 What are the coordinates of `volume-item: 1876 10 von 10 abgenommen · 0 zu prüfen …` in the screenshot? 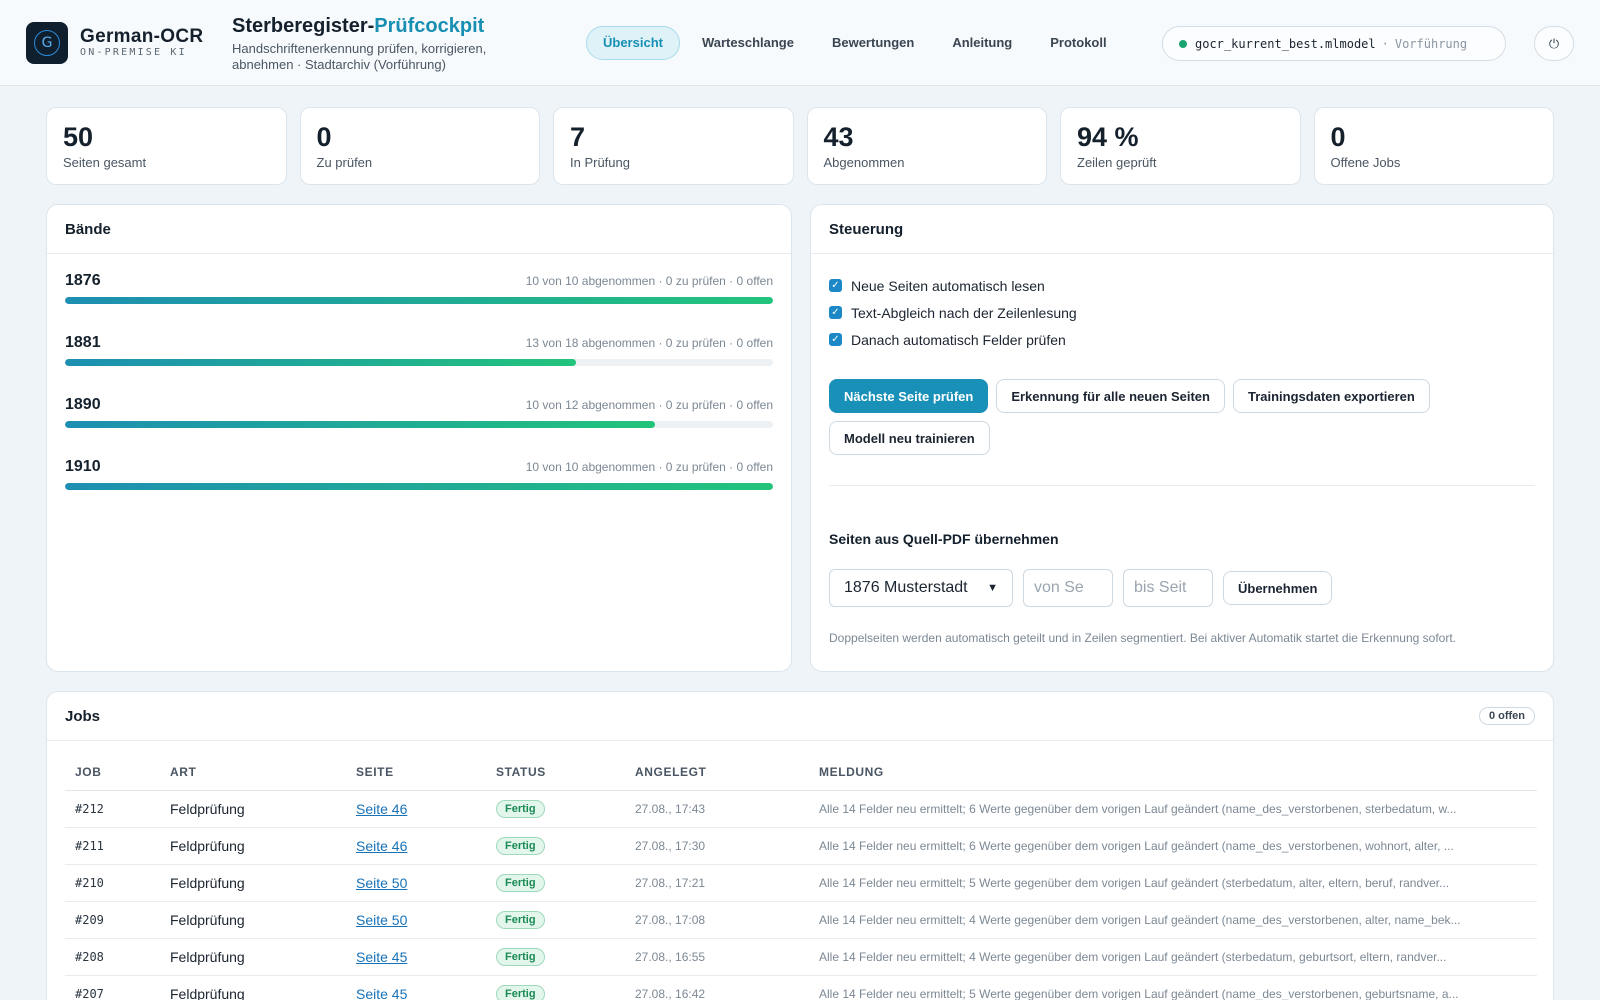 It's located at (419, 303).